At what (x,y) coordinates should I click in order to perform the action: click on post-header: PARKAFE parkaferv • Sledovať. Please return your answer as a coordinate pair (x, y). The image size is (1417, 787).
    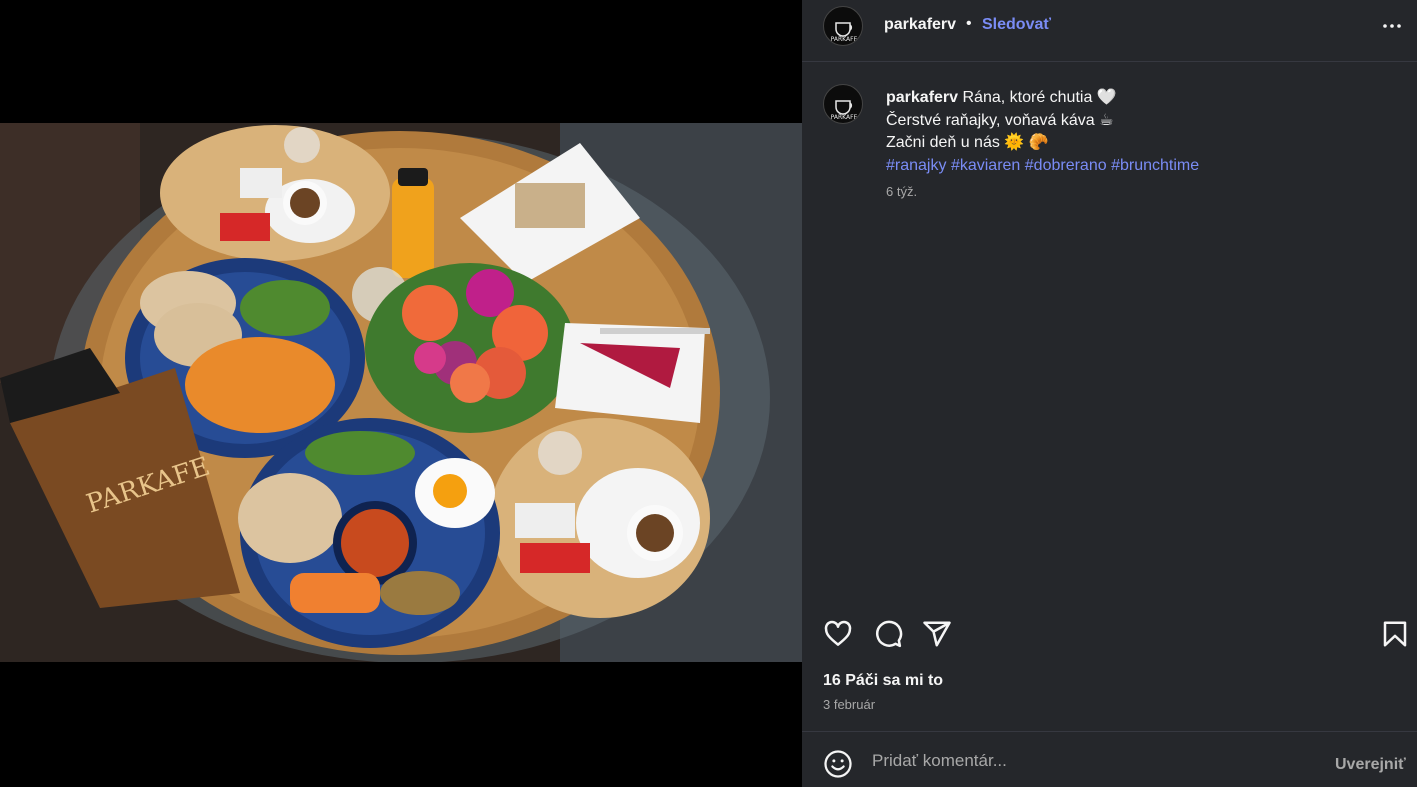
    Looking at the image, I should click on (1109, 31).